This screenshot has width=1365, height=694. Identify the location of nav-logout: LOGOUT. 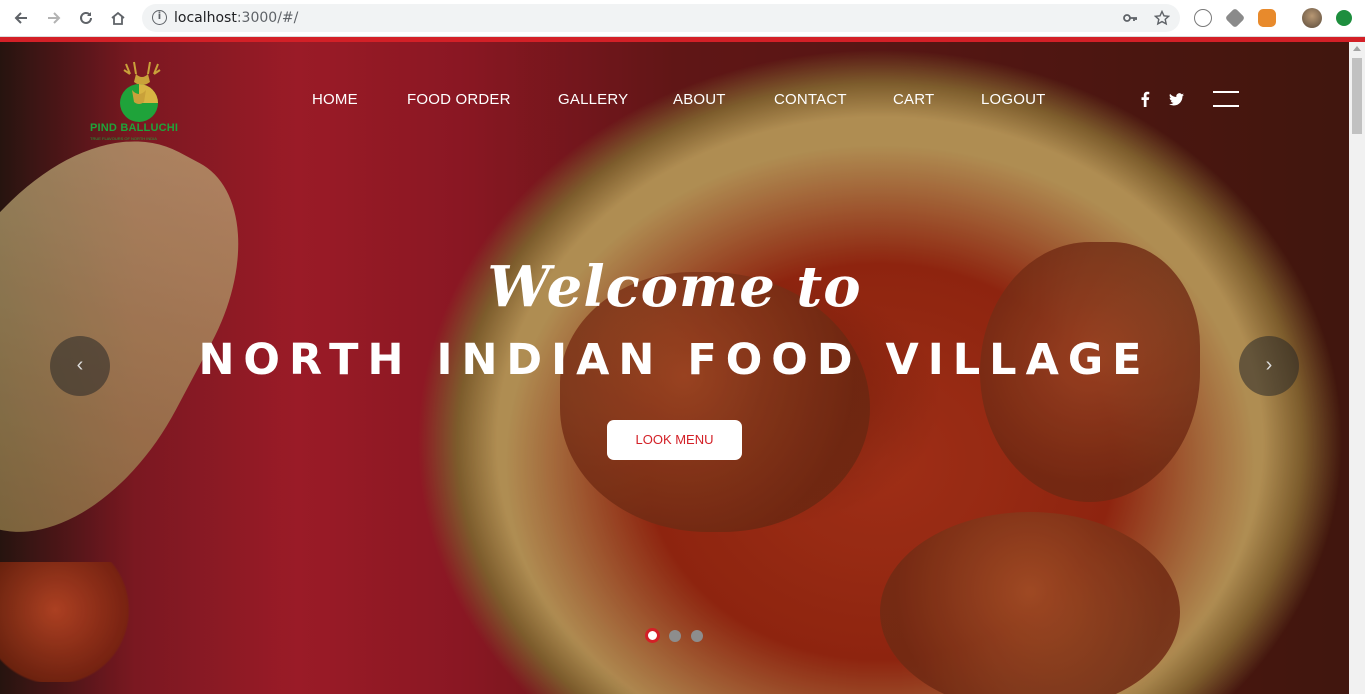
(1013, 100).